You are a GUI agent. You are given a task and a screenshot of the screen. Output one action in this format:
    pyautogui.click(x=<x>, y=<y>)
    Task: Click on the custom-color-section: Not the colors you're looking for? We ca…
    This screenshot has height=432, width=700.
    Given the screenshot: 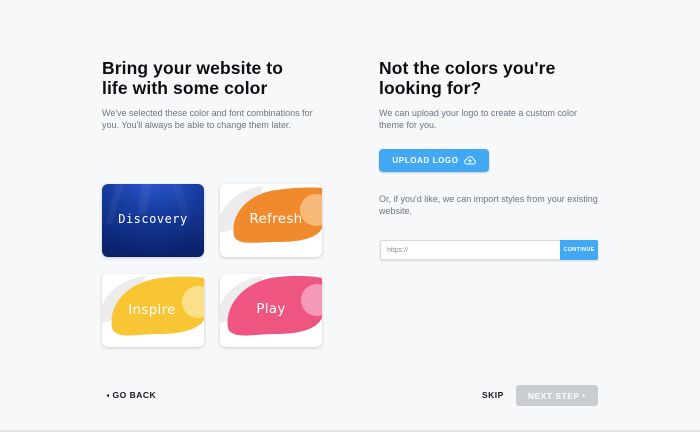 What is the action you would take?
    pyautogui.click(x=491, y=94)
    